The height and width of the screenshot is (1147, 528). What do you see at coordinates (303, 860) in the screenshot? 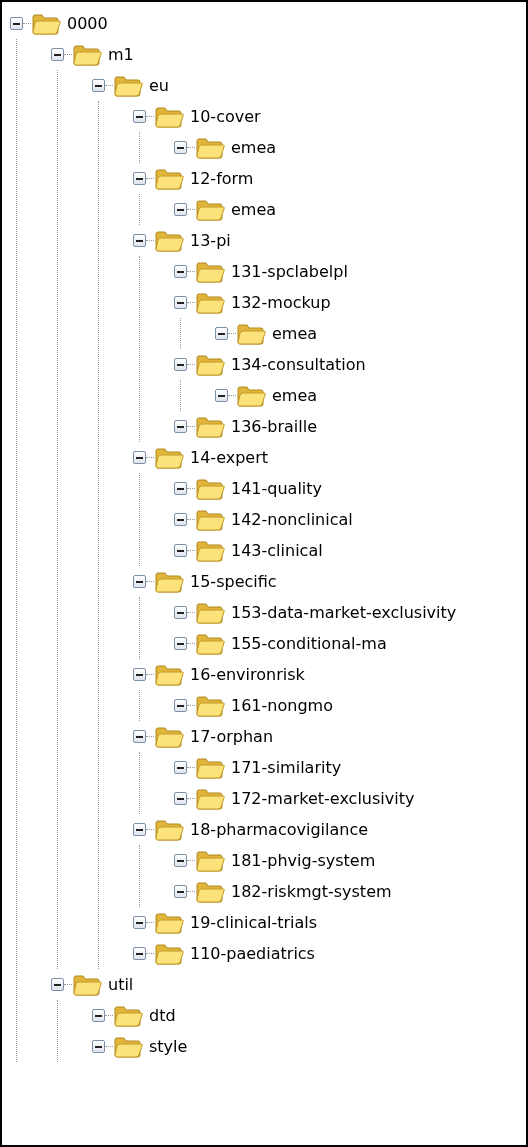
I see `folder-label: 181-phvig-system` at bounding box center [303, 860].